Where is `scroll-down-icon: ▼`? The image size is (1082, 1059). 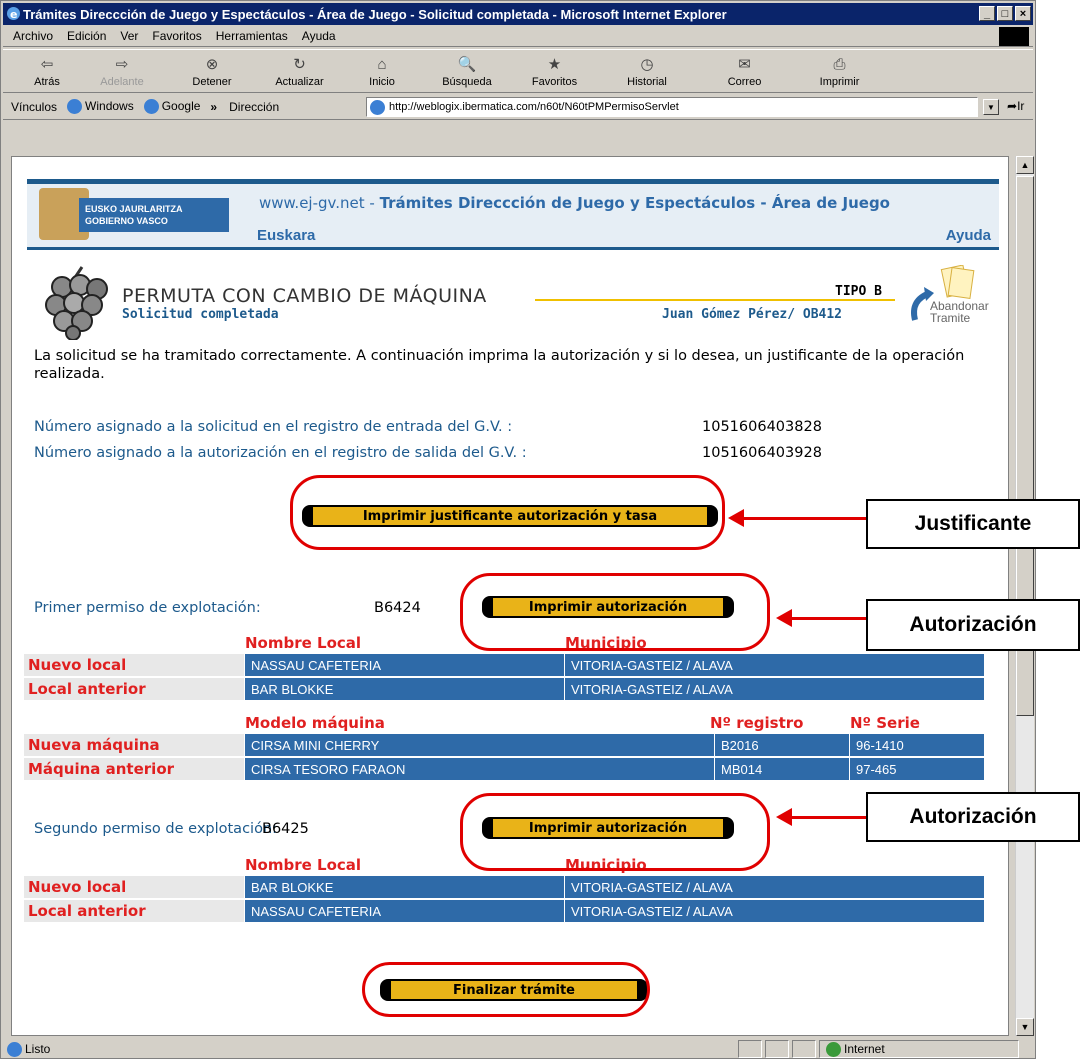 scroll-down-icon: ▼ is located at coordinates (1025, 1027).